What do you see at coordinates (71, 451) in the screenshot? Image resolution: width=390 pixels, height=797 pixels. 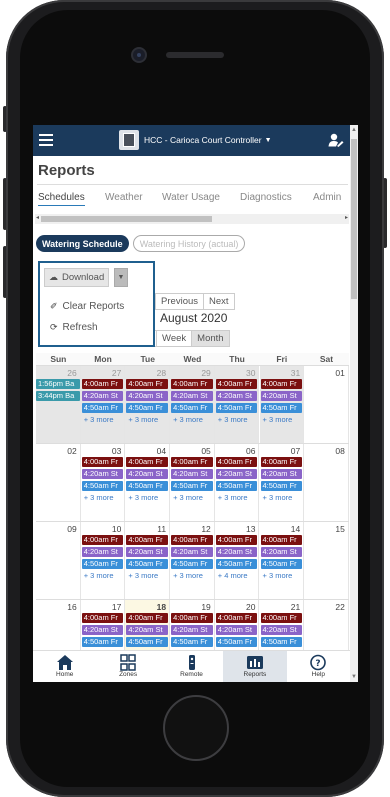 I see `day-number: 02` at bounding box center [71, 451].